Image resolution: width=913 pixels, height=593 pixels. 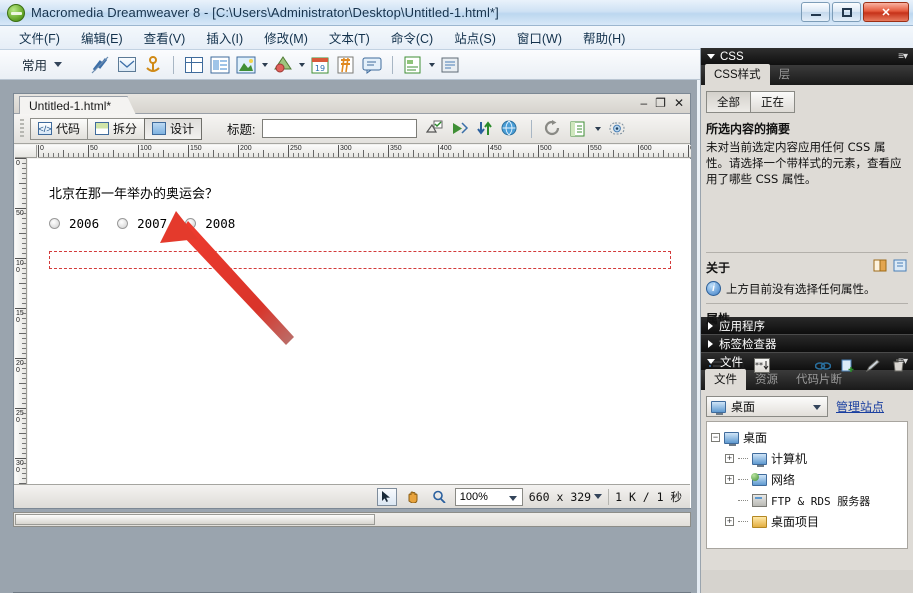 What do you see at coordinates (152, 223) in the screenshot?
I see `radio-label-2007: 2007` at bounding box center [152, 223].